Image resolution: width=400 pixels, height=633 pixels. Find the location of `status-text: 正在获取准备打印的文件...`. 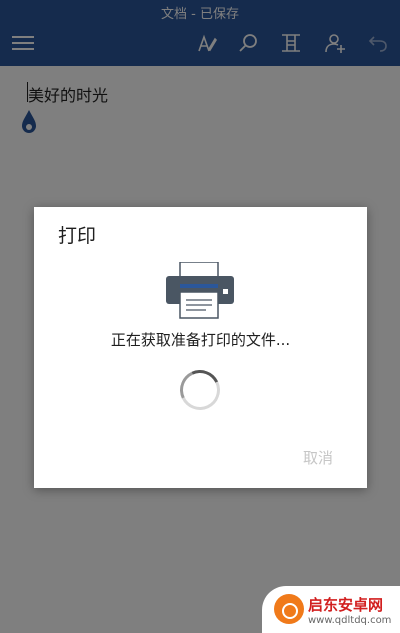

status-text: 正在获取准备打印的文件... is located at coordinates (200, 340).